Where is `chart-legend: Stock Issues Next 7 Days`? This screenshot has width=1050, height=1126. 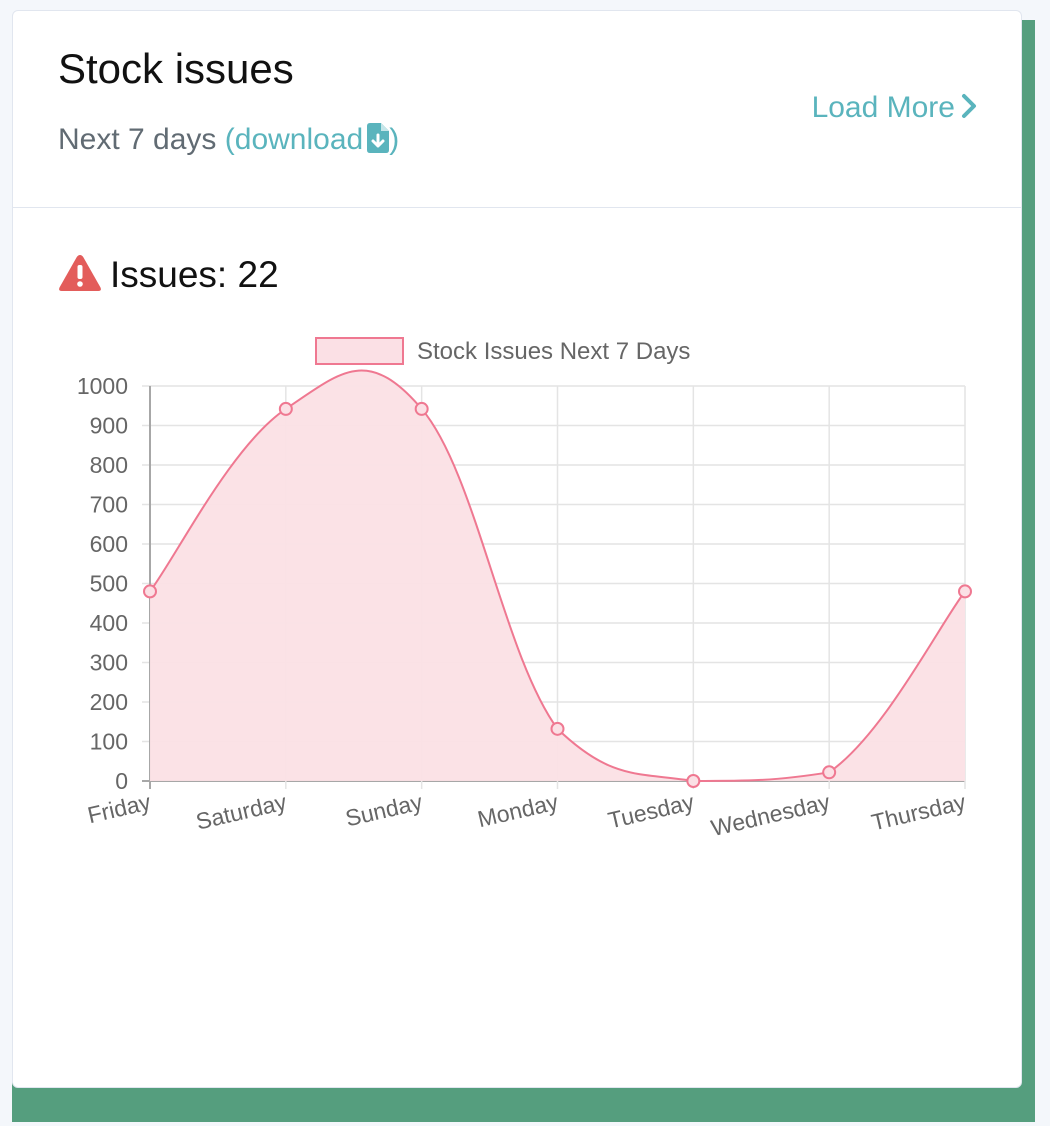
chart-legend: Stock Issues Next 7 Days is located at coordinates (502, 351).